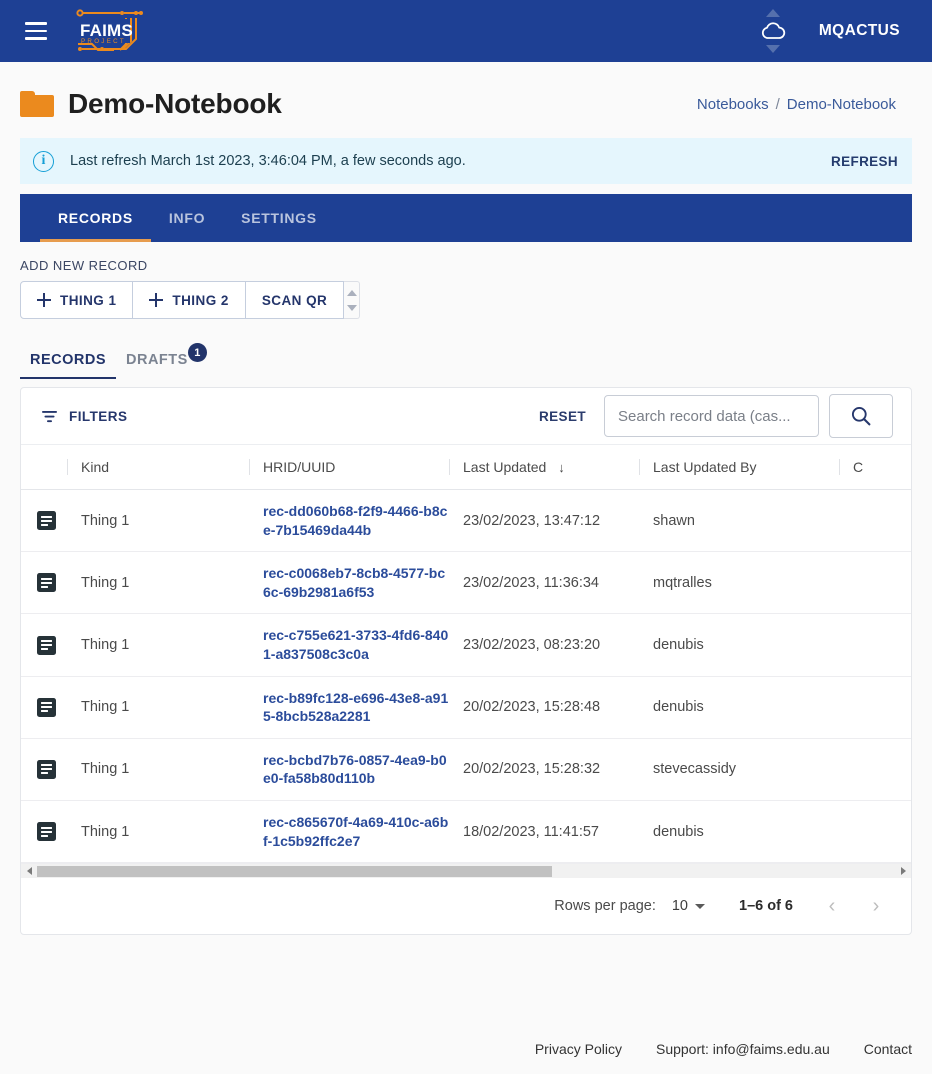  I want to click on tab-records: RECORDS, so click(95, 218).